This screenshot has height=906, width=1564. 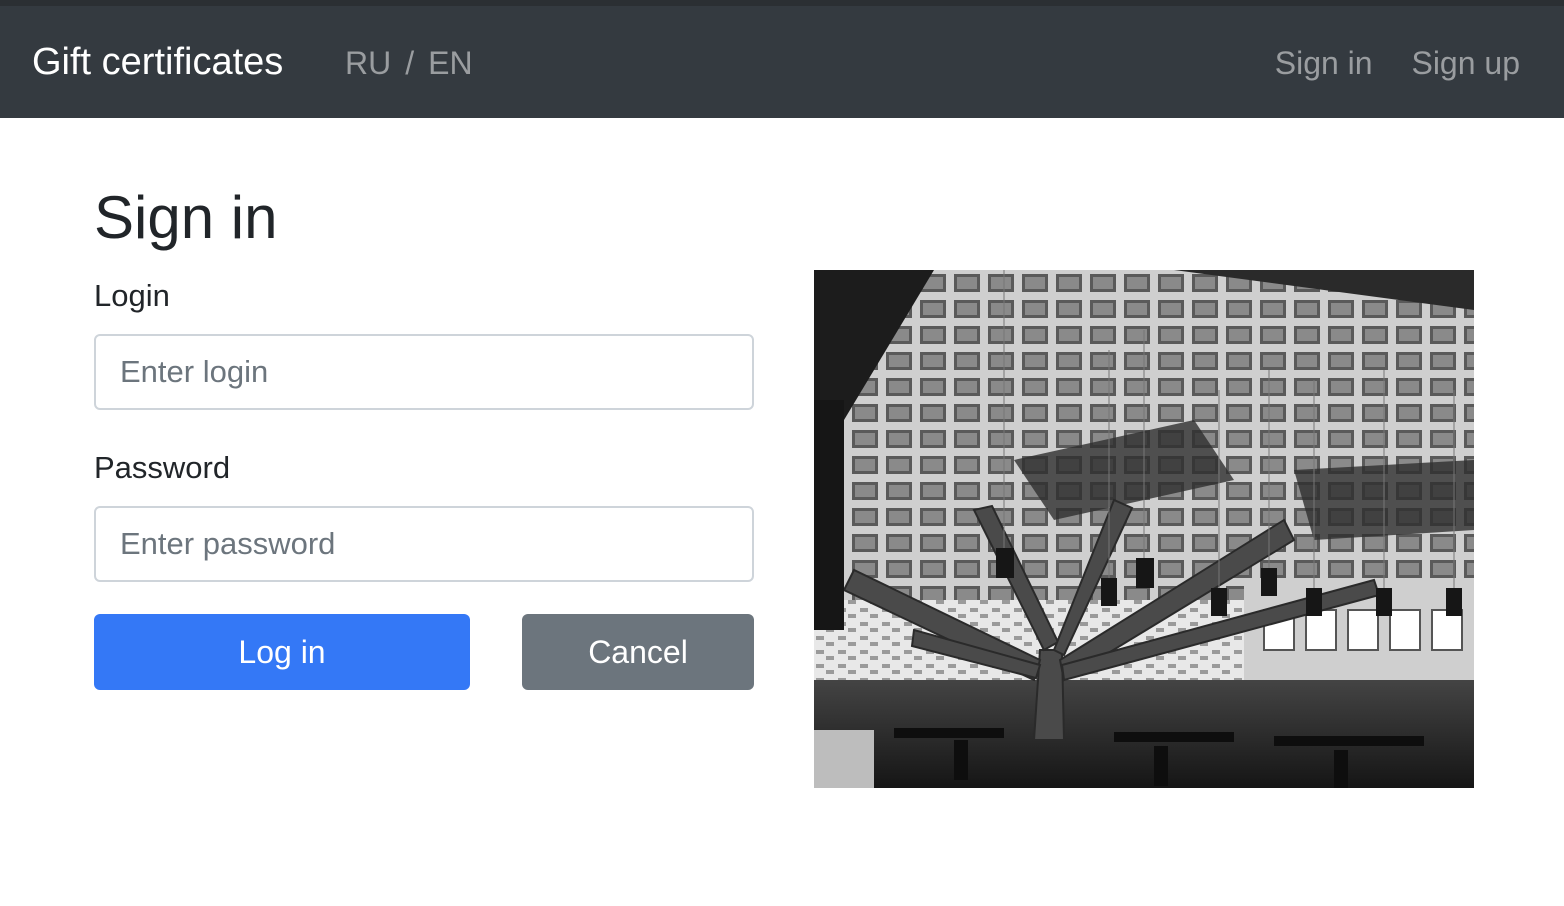 I want to click on cancel-button: Cancel, so click(x=638, y=652).